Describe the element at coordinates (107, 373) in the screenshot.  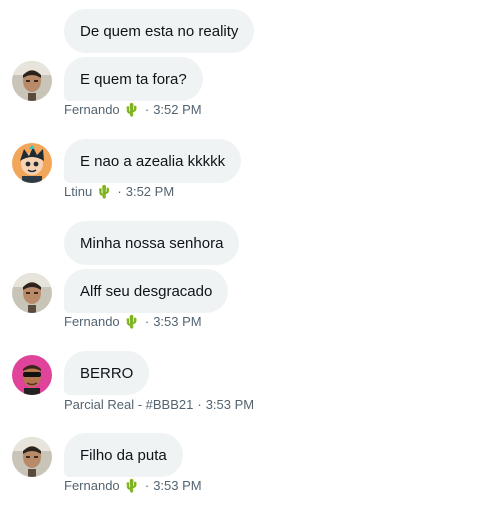
I see `message-bubble: BERRO` at that location.